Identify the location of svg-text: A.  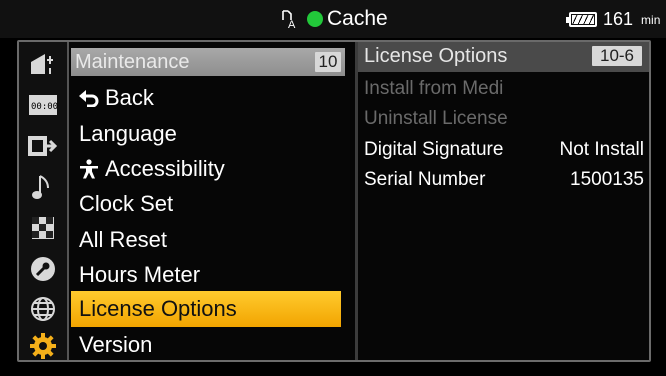
(292, 24).